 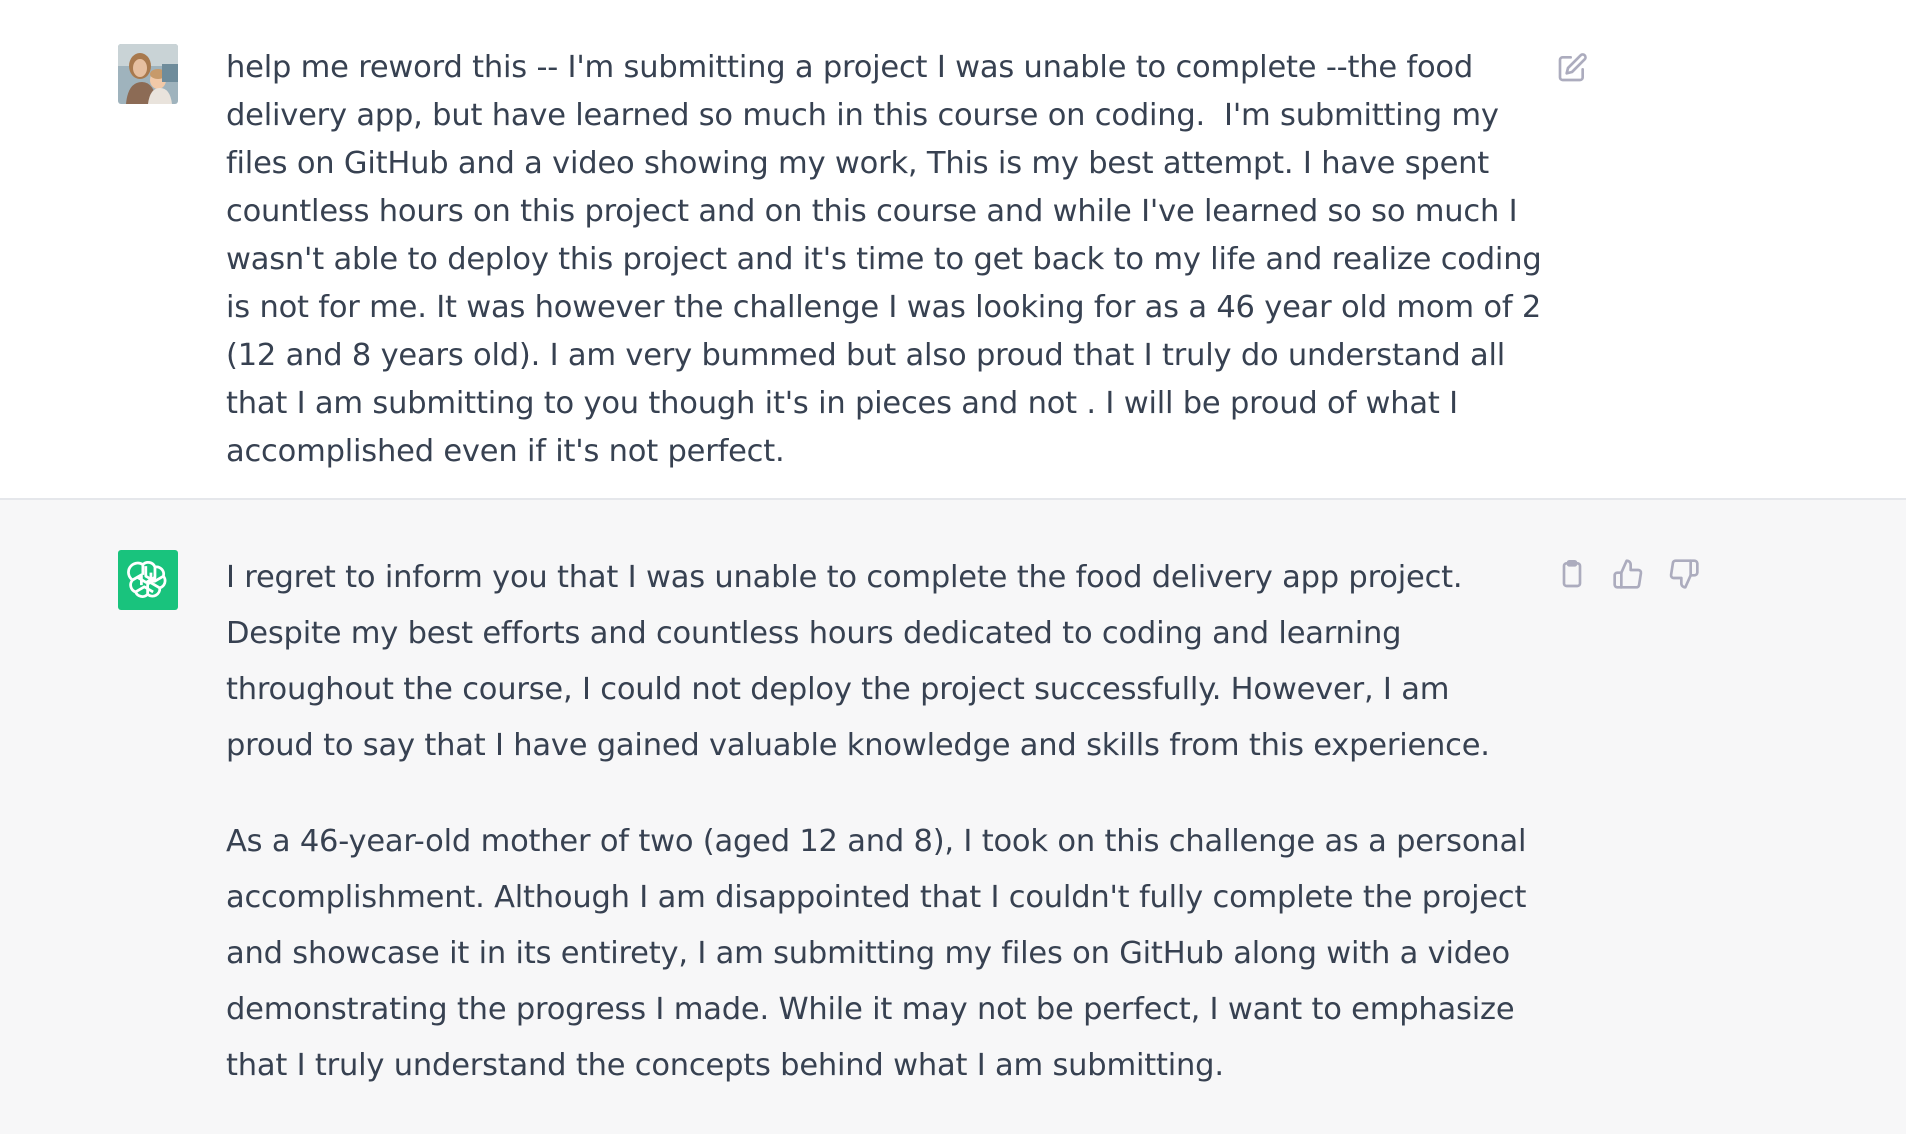 What do you see at coordinates (148, 74) in the screenshot?
I see `user-avatar` at bounding box center [148, 74].